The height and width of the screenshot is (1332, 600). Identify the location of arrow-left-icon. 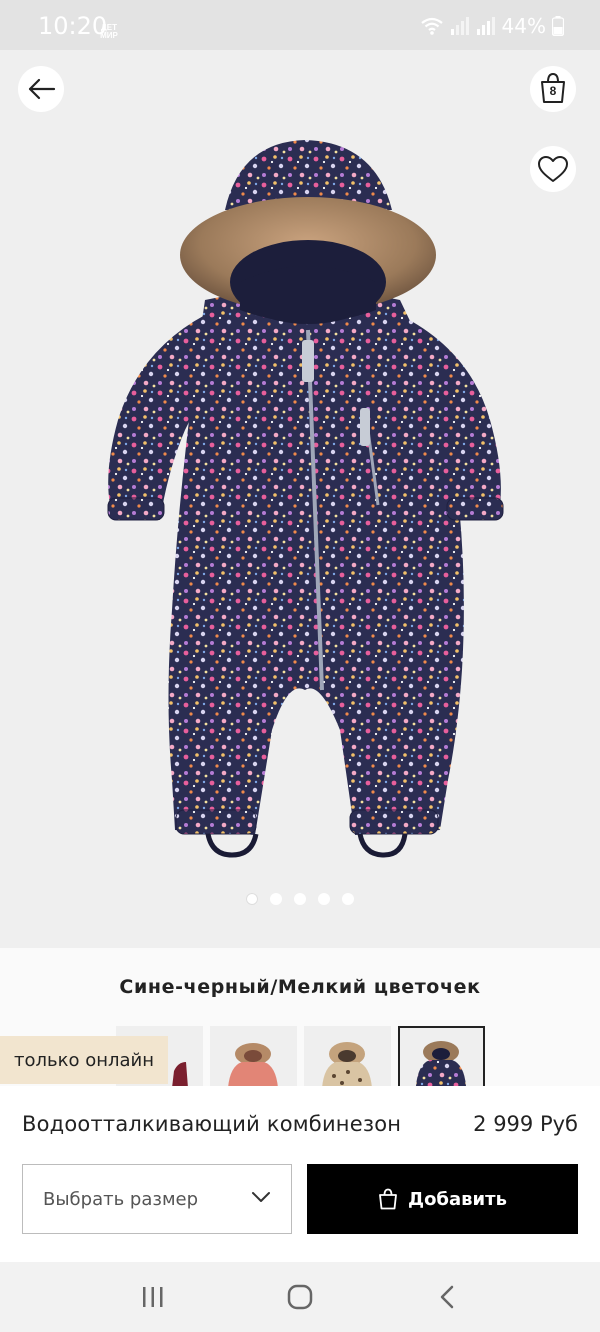
(42, 89).